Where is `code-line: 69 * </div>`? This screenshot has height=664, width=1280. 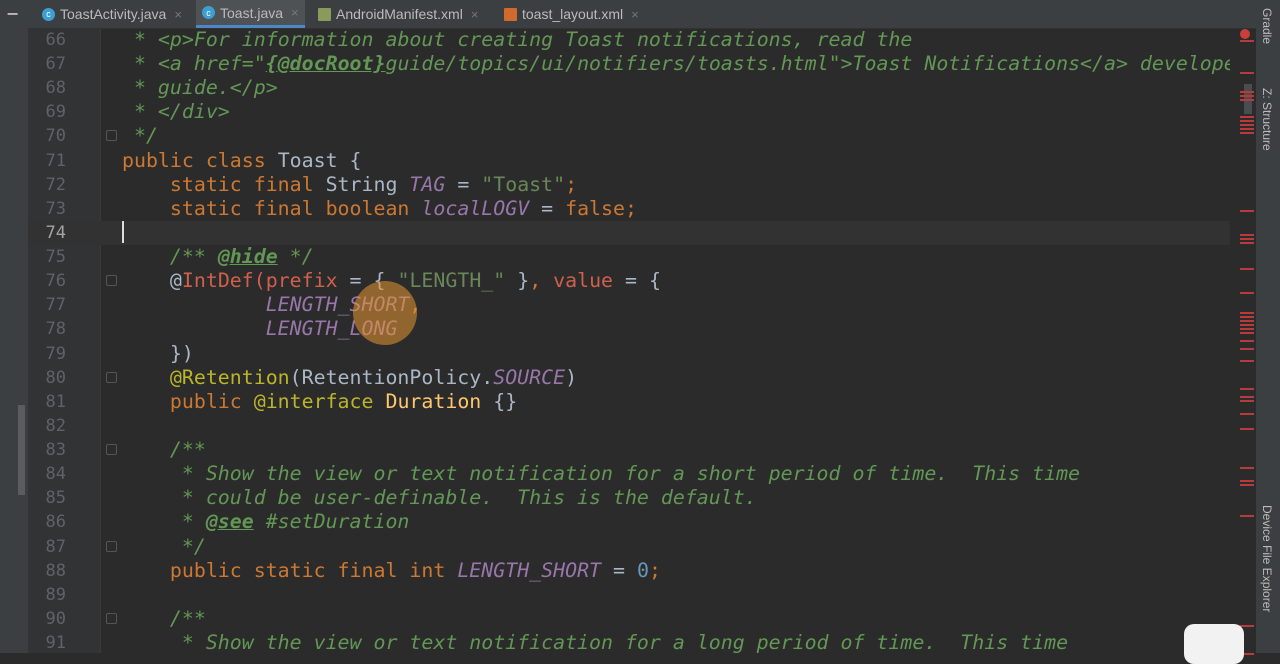 code-line: 69 * </div> is located at coordinates (629, 112).